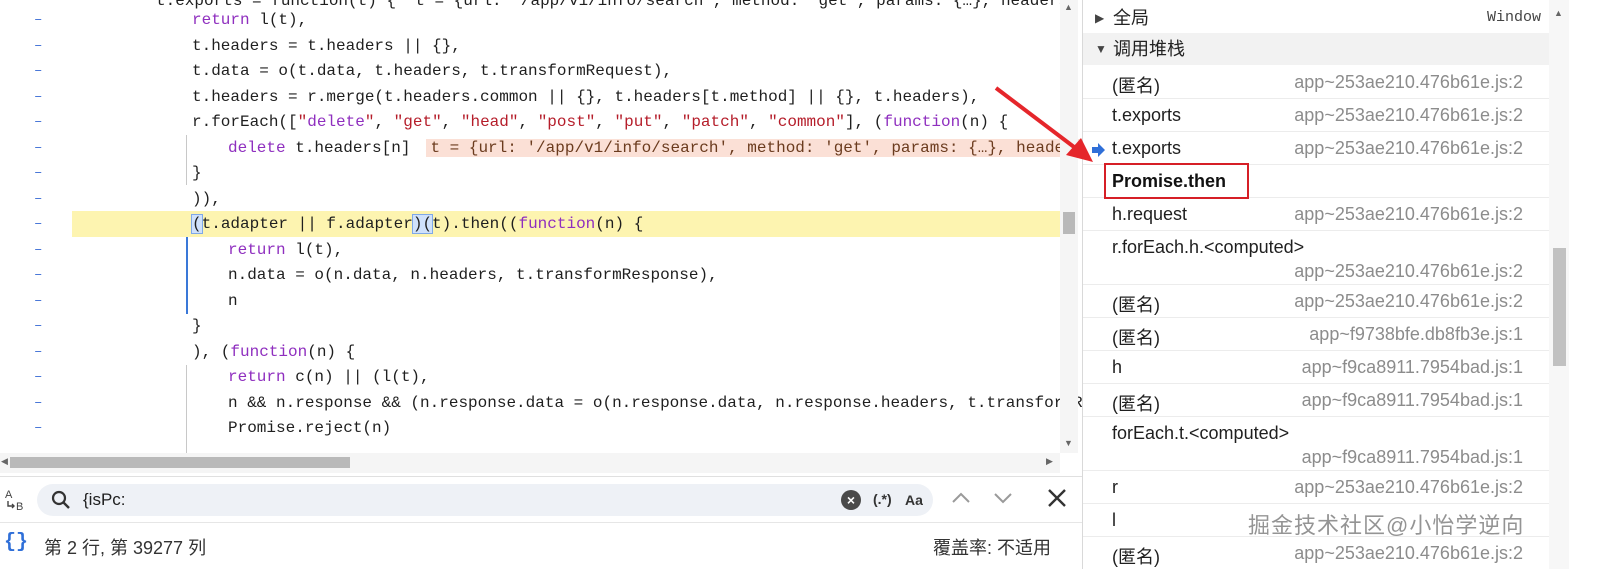 This screenshot has height=569, width=1612. Describe the element at coordinates (4, 461) in the screenshot. I see `scroll-left-arrow-icon: ◀` at that location.